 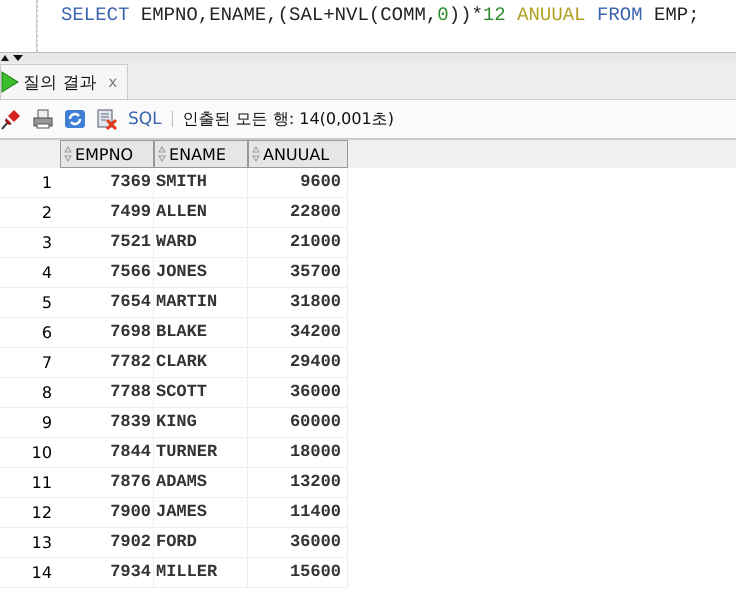 I want to click on fetch-status-text: 인출된 모든 행: 14(0,001초), so click(x=288, y=119).